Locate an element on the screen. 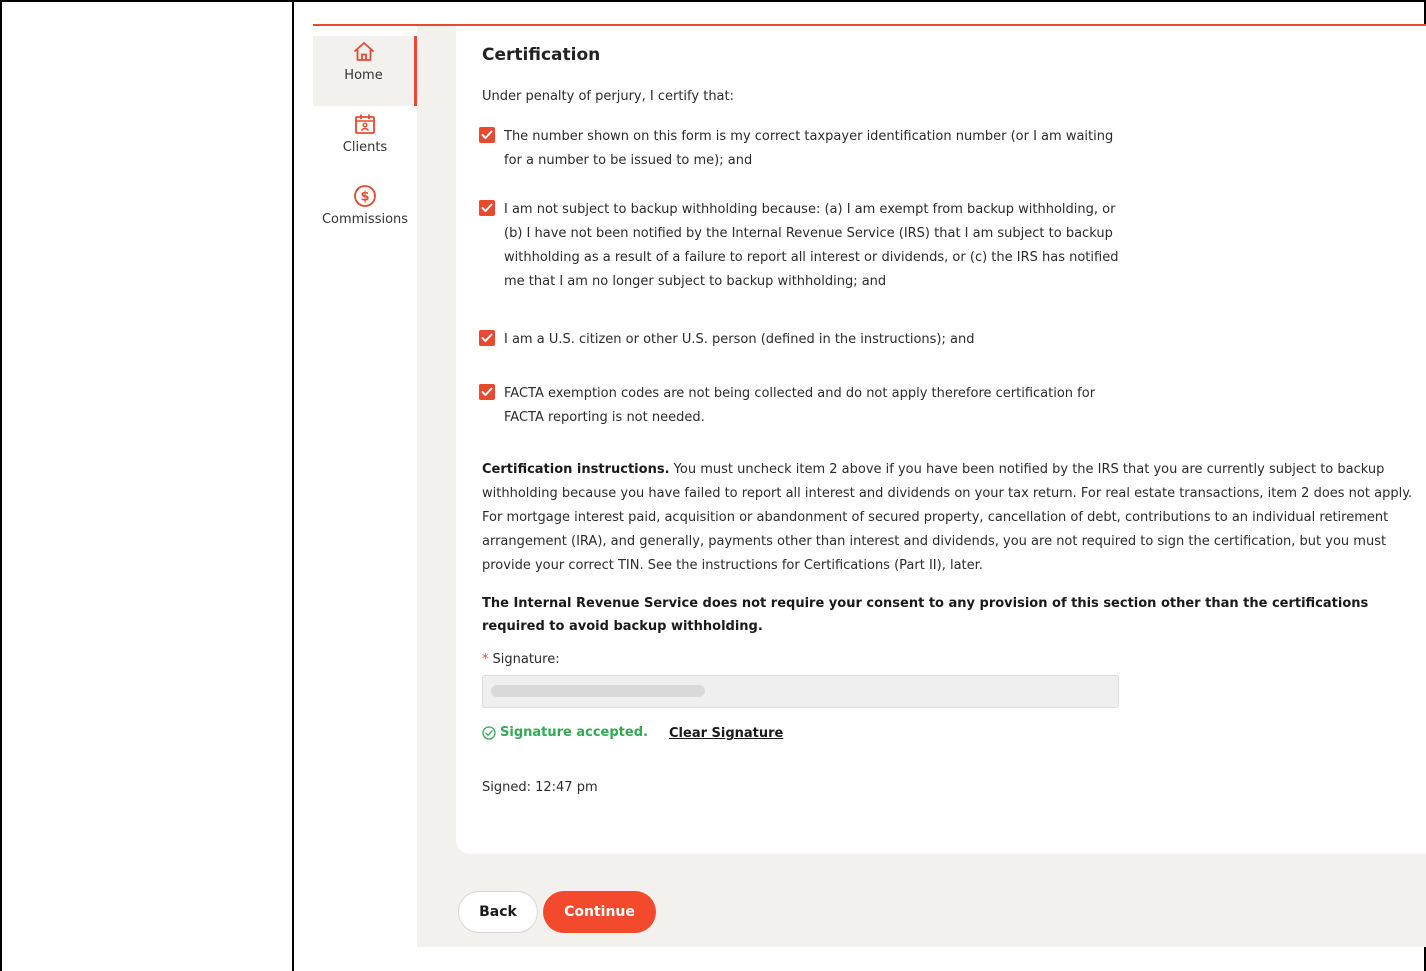 This screenshot has width=1426, height=971. dollar-circle-icon: $ is located at coordinates (365, 196).